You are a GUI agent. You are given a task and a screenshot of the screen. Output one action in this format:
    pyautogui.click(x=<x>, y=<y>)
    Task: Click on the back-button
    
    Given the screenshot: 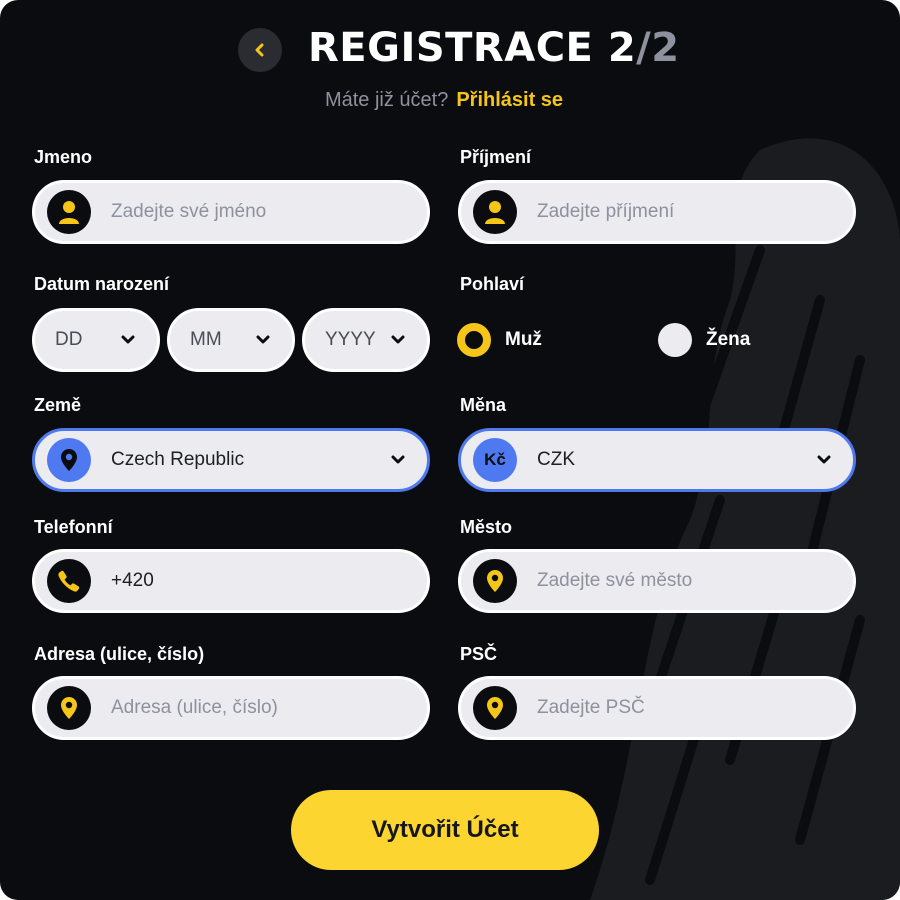 What is the action you would take?
    pyautogui.click(x=260, y=50)
    